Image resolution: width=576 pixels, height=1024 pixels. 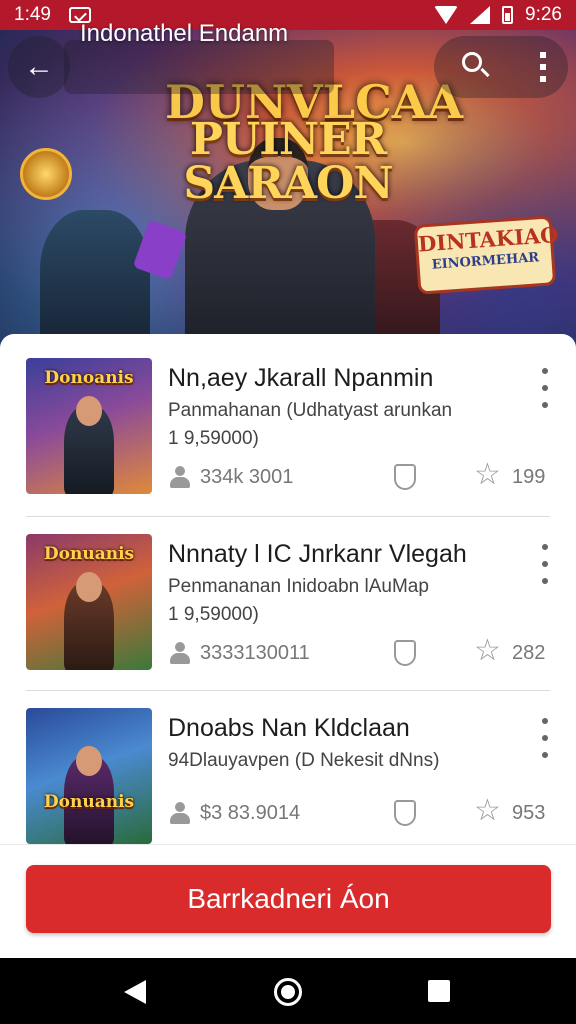 I want to click on search-button, so click(x=477, y=67).